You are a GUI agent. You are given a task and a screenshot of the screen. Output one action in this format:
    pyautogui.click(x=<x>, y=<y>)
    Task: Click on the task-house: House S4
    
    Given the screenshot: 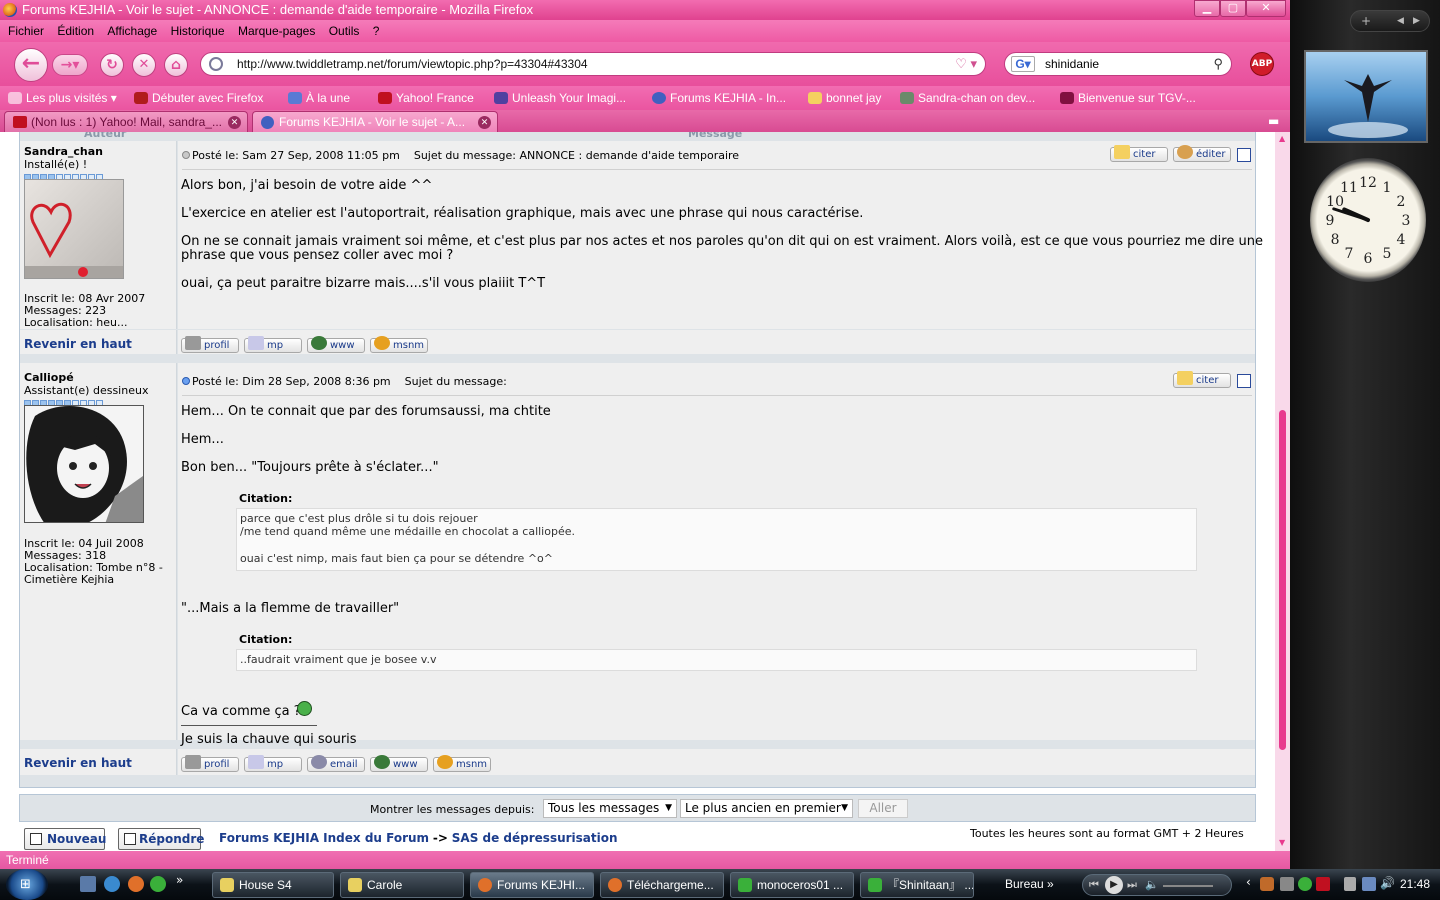 What is the action you would take?
    pyautogui.click(x=273, y=885)
    